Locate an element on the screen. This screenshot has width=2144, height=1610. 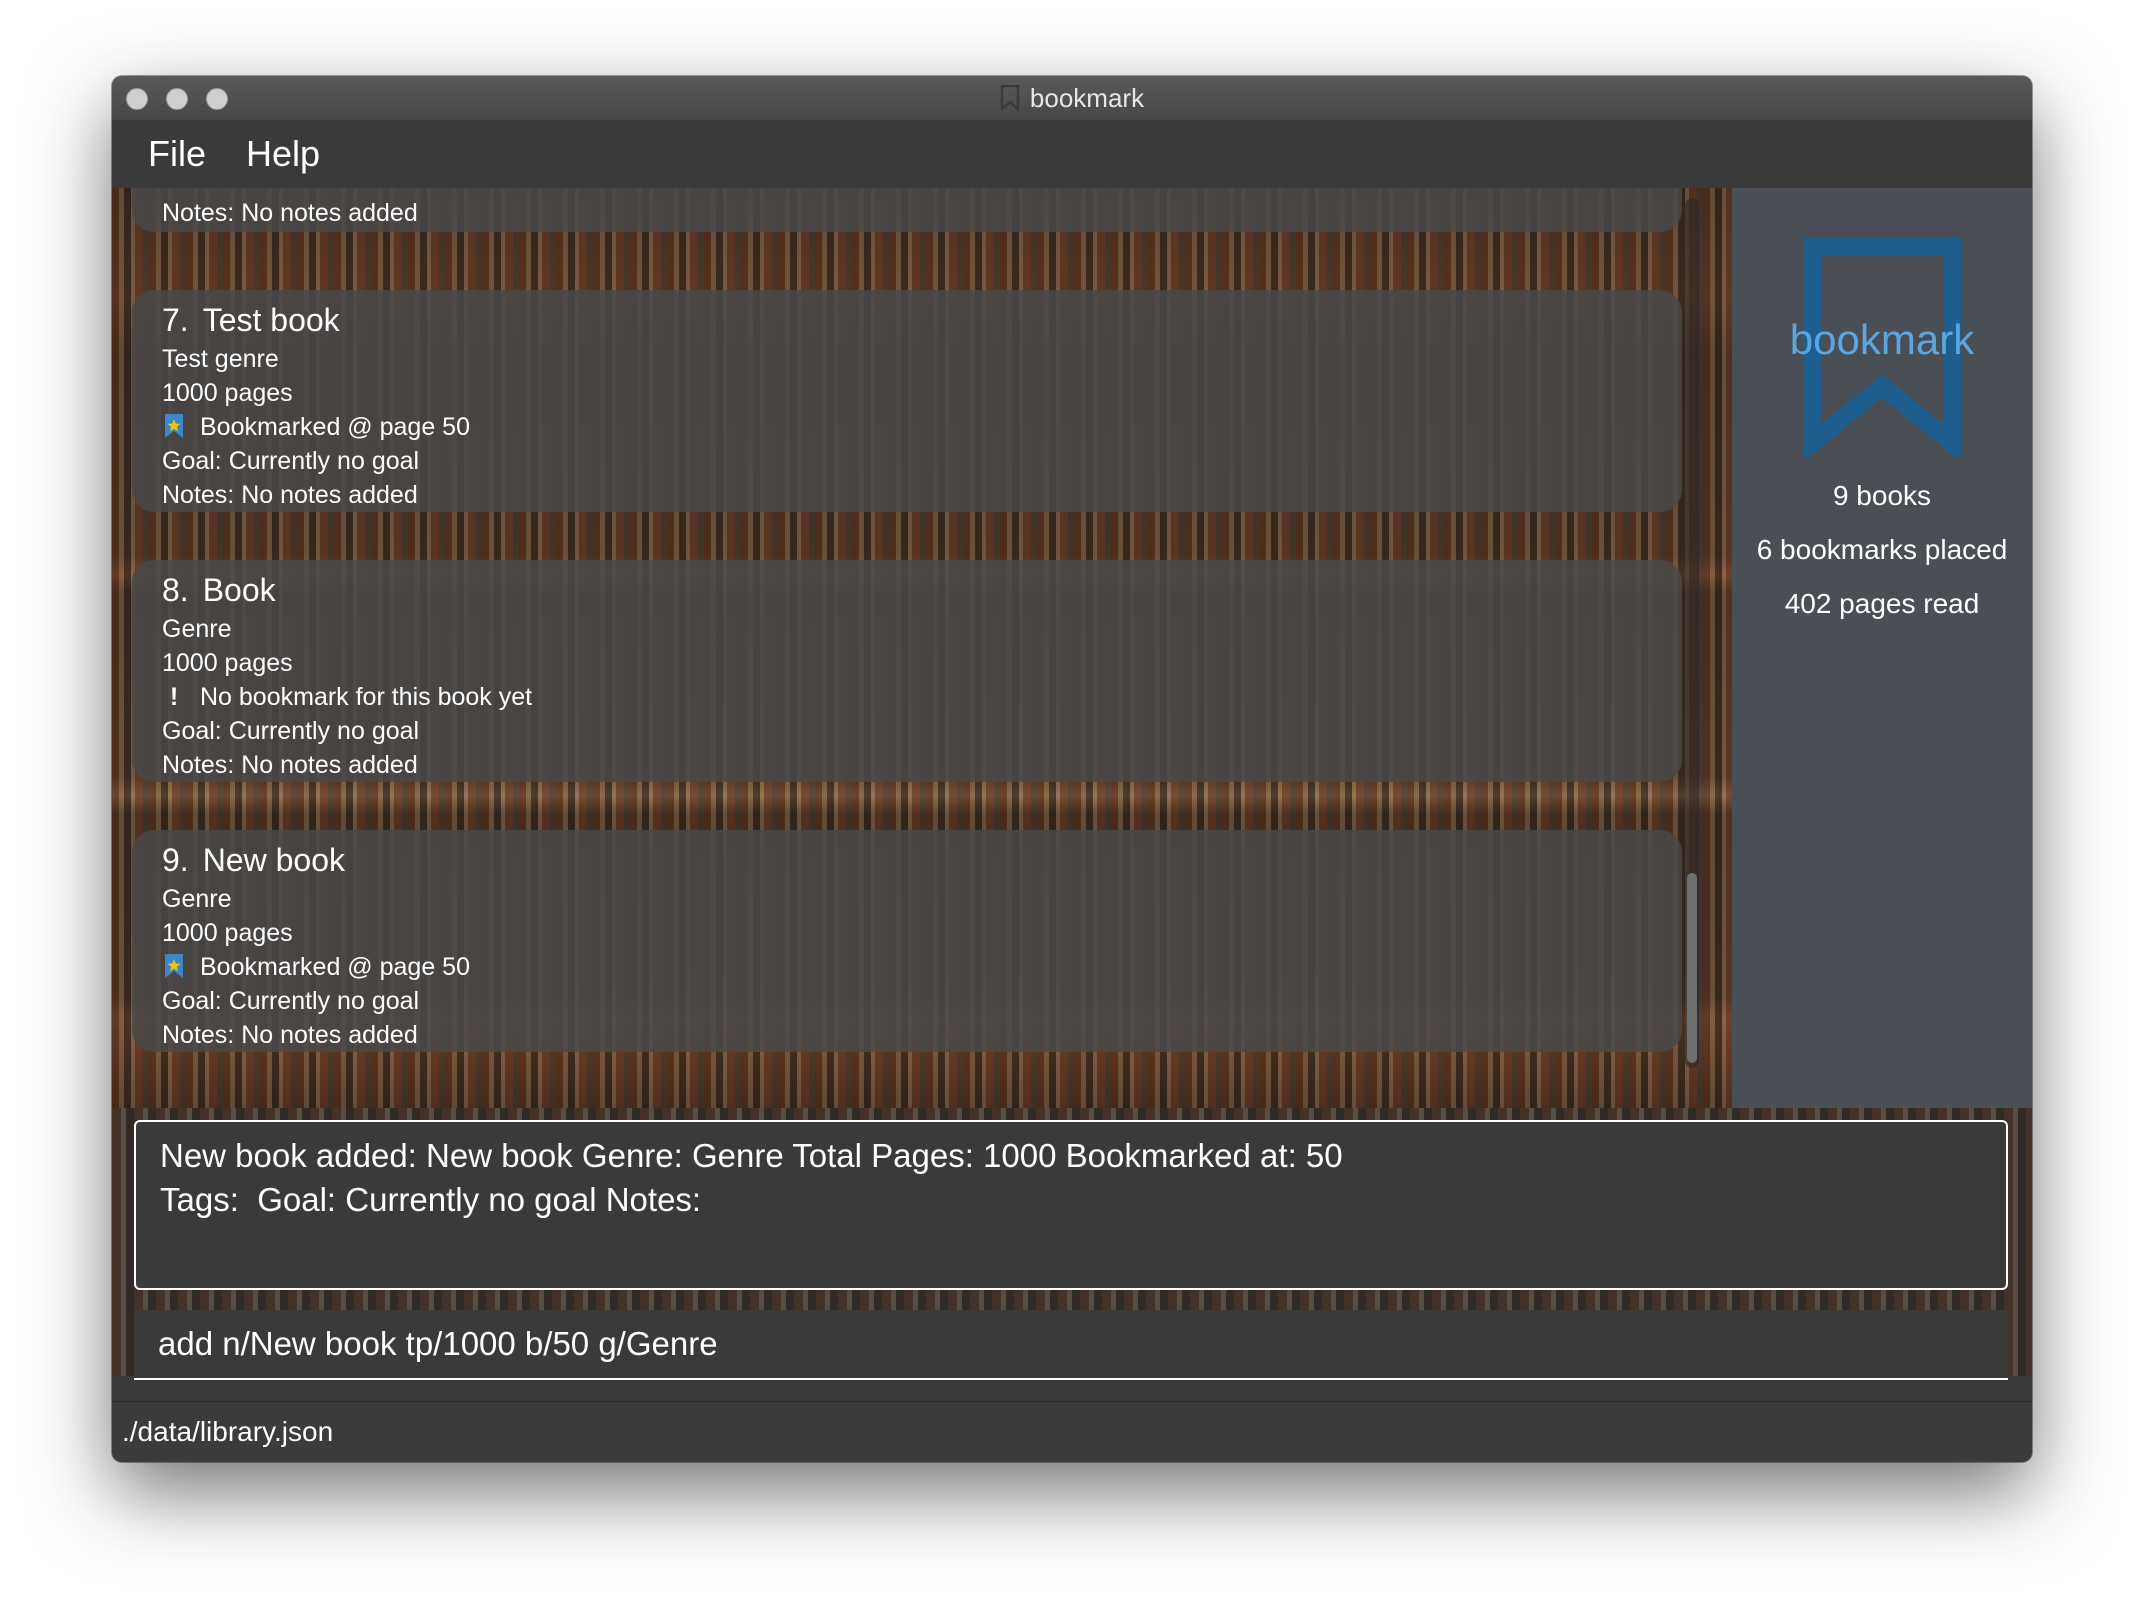
result-line-2: Tags: Goal: Currently no goal Notes: is located at coordinates (431, 1199).